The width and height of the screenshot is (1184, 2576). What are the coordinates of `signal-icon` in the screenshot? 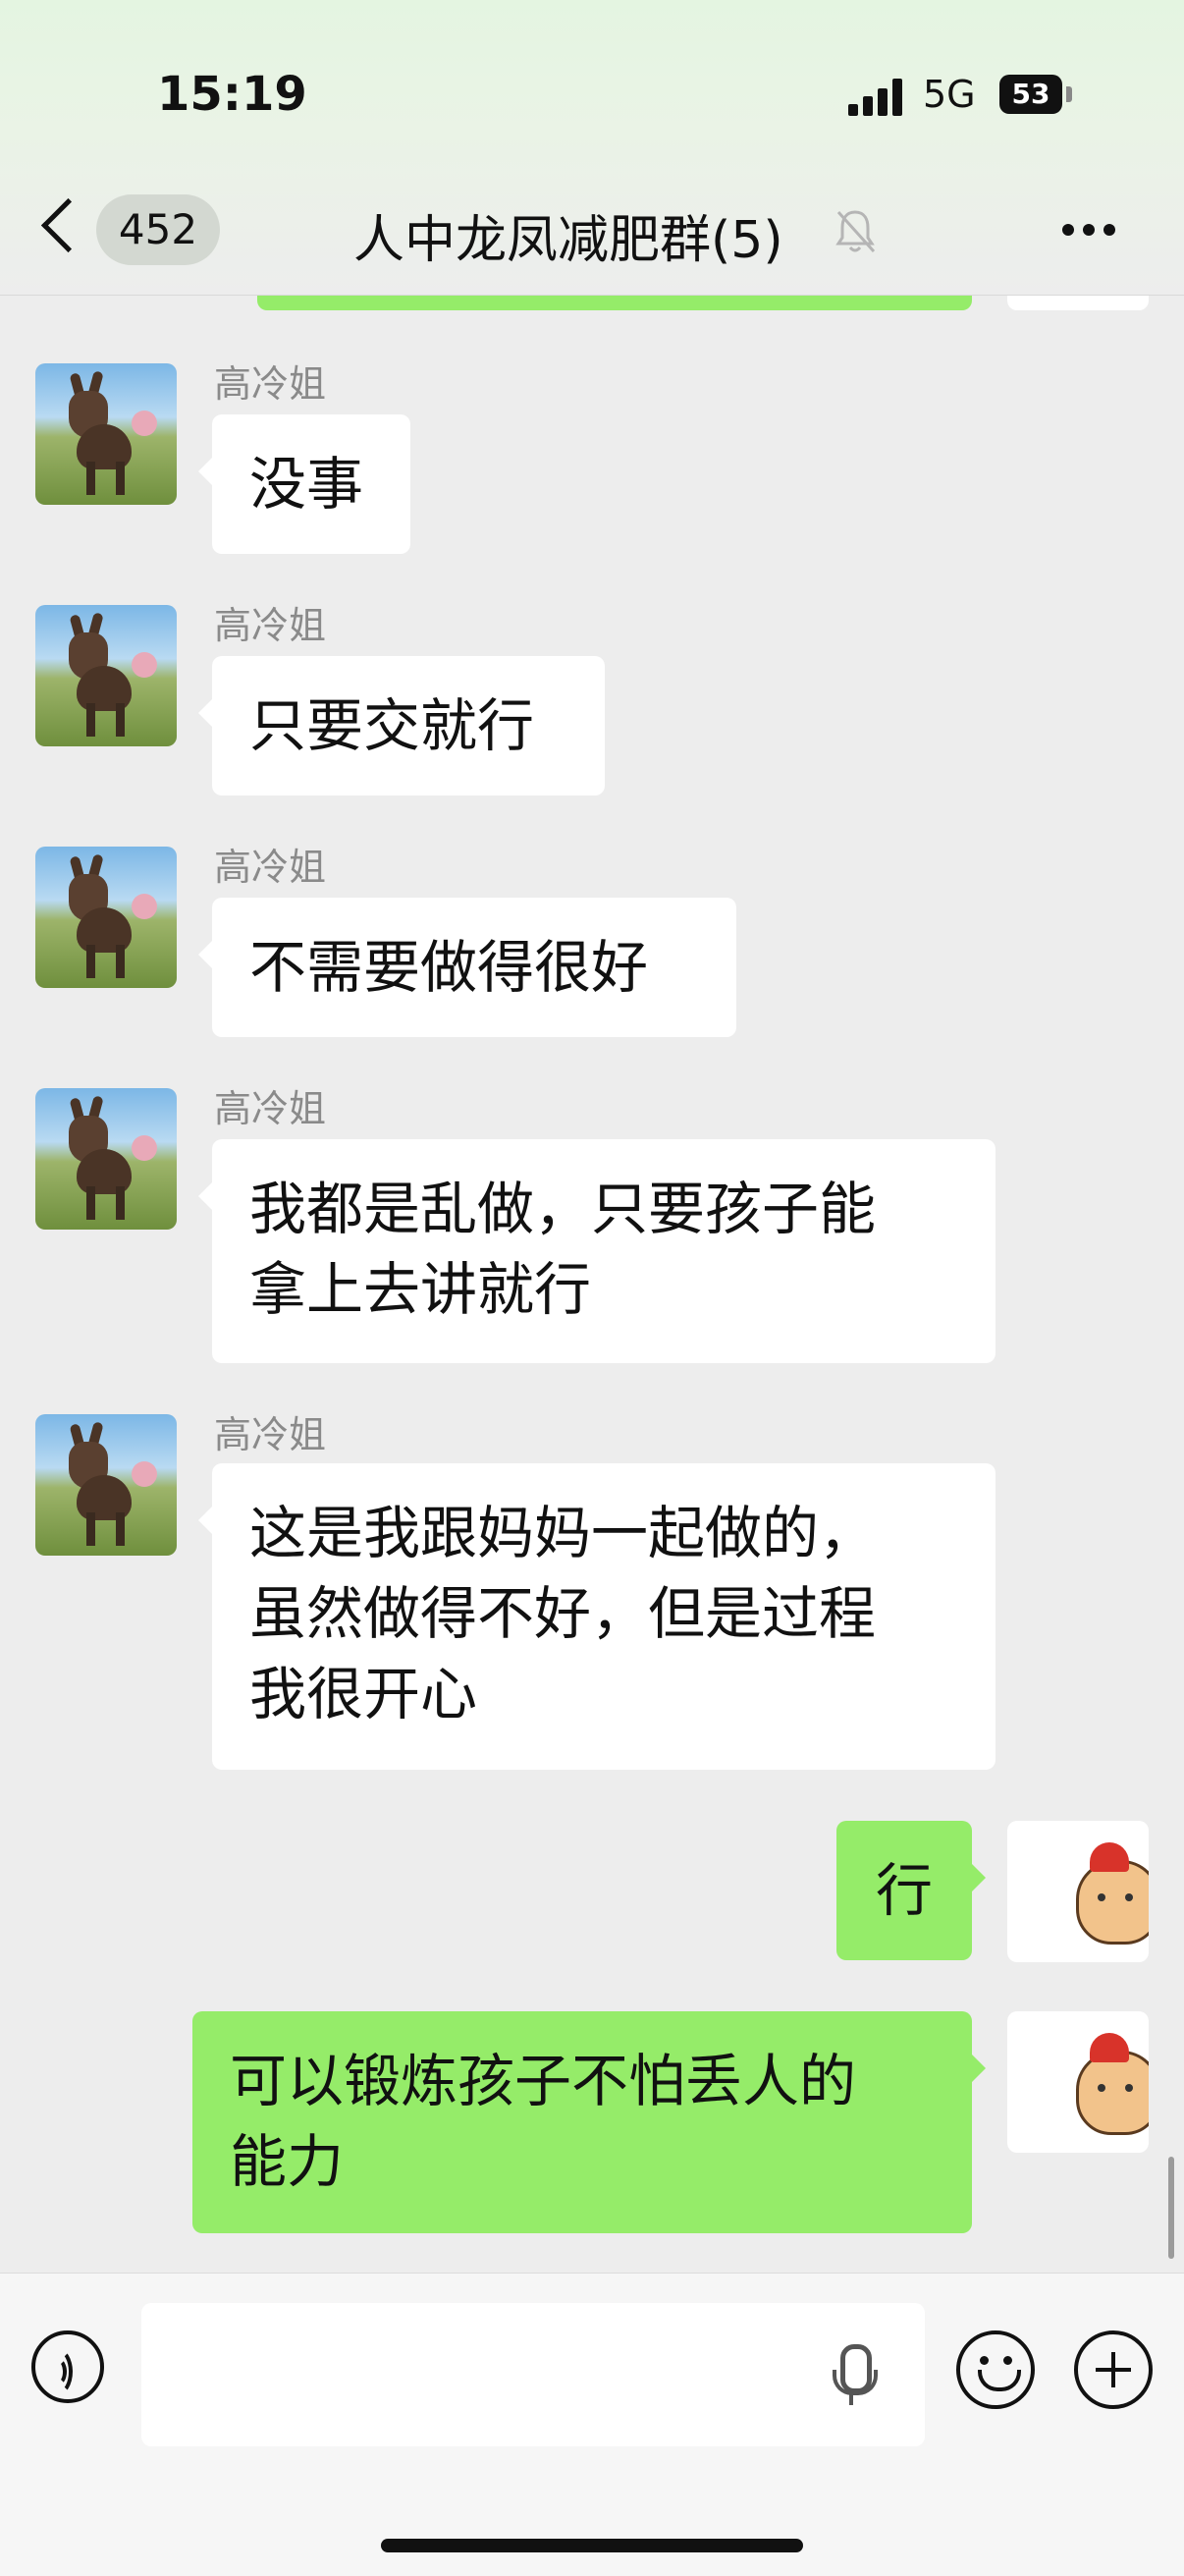 It's located at (877, 97).